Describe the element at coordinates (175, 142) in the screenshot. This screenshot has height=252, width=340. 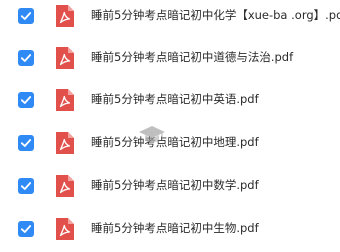
I see `file-name: 睡前5分钟考点暗记初中地理.pdf` at that location.